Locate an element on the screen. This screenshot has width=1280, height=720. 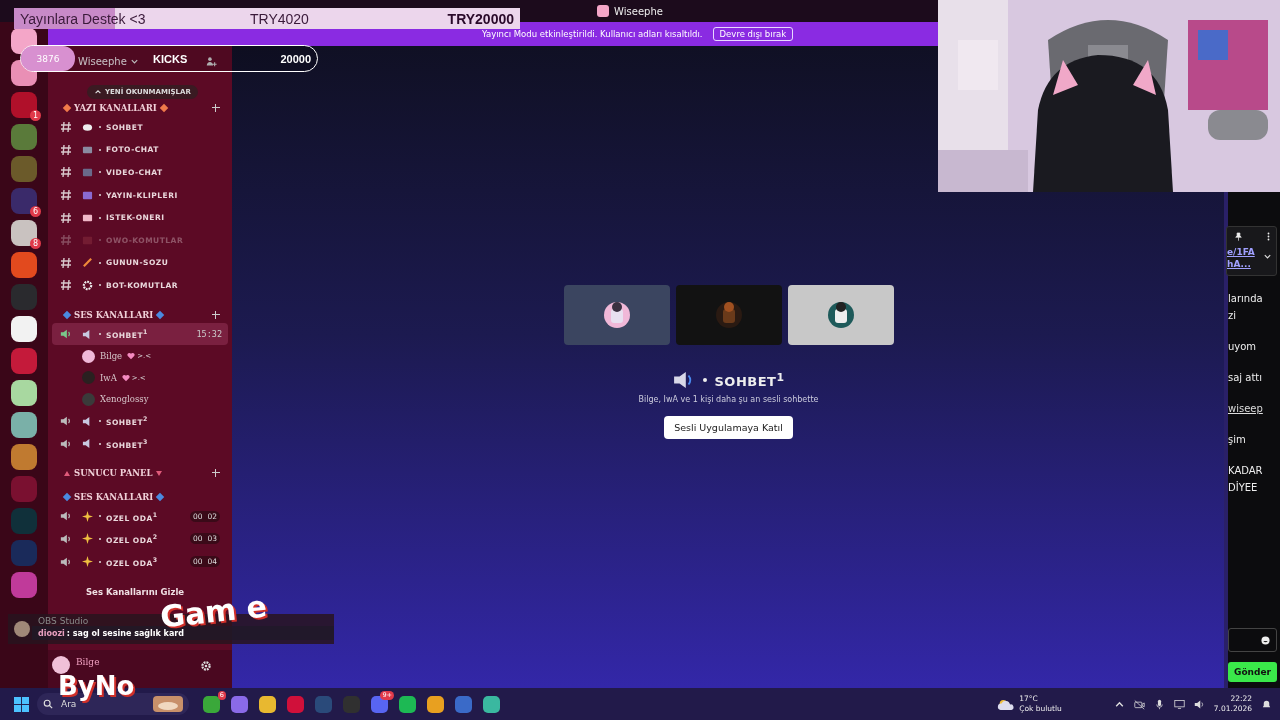
window-title: Wiseephe is located at coordinates (638, 11).